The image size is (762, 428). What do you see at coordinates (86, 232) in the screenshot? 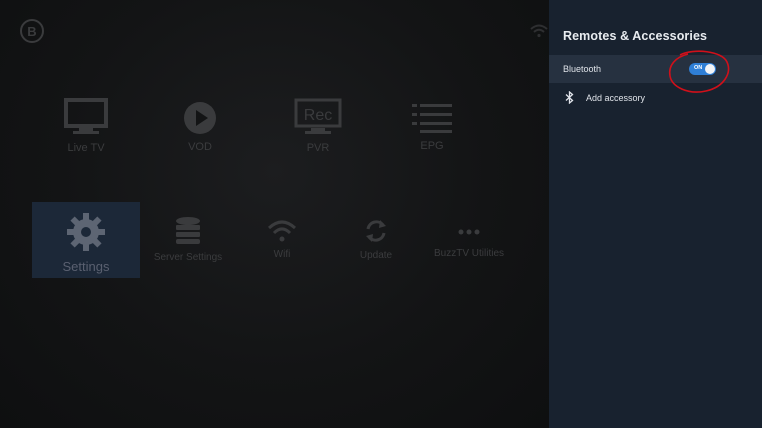
I see `gear-icon` at bounding box center [86, 232].